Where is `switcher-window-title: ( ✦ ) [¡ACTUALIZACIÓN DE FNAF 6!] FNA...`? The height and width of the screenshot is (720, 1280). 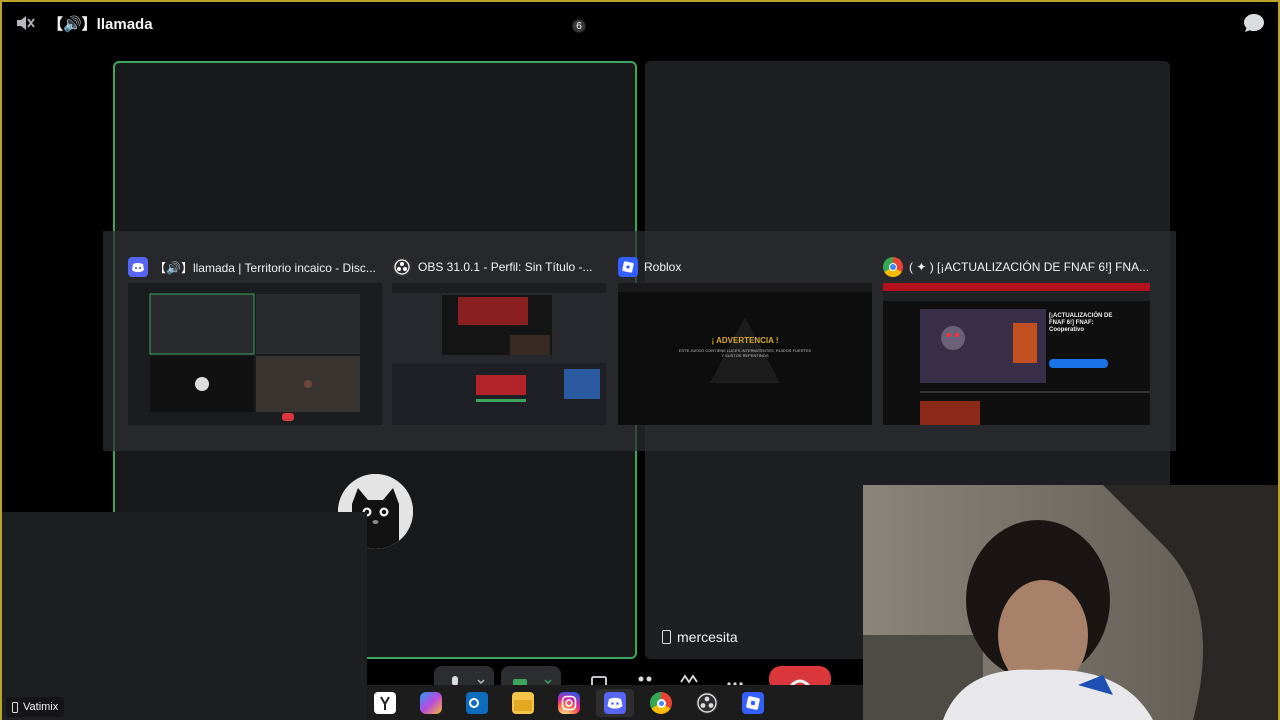
switcher-window-title: ( ✦ ) [¡ACTUALIZACIÓN DE FNAF 6!] FNA... is located at coordinates (1029, 267).